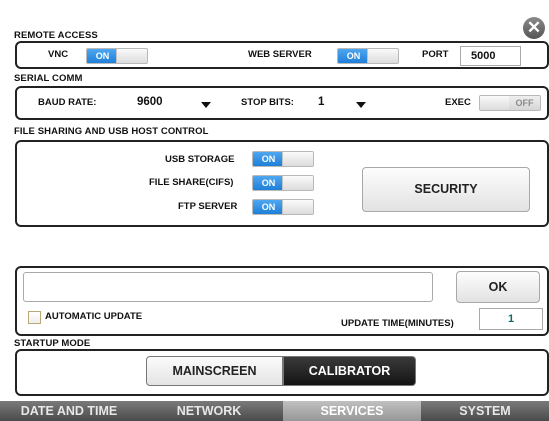 This screenshot has width=549, height=421. What do you see at coordinates (58, 54) in the screenshot?
I see `vnc-label: VNC` at bounding box center [58, 54].